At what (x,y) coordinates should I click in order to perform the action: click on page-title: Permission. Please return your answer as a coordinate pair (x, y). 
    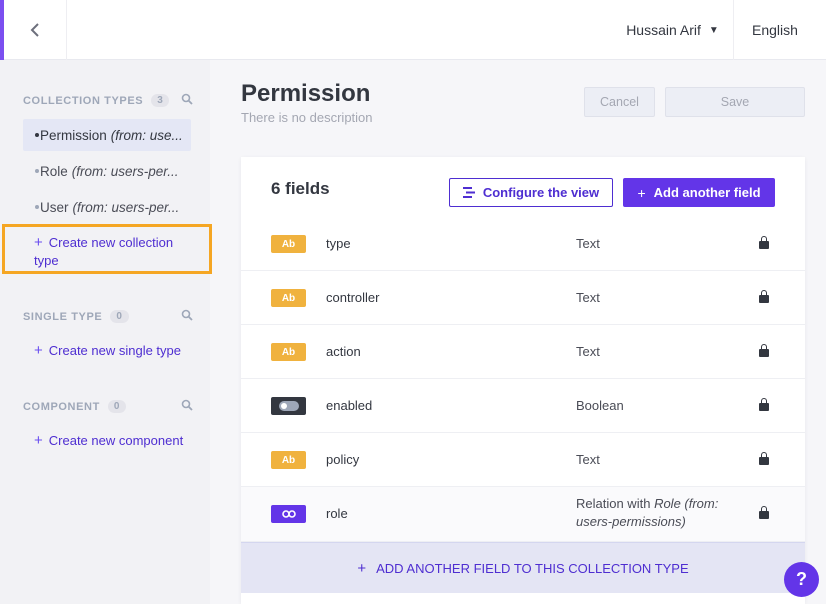
    Looking at the image, I should click on (306, 93).